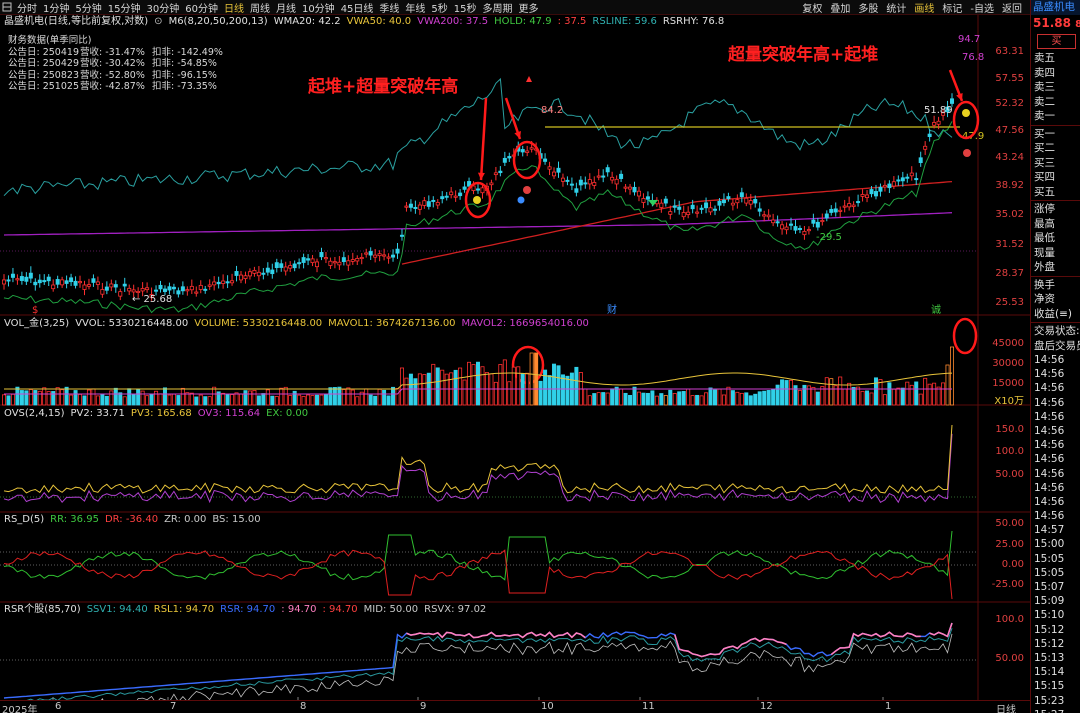  Describe the element at coordinates (391, 609) in the screenshot. I see `legend-item: MID: 50.00` at that location.